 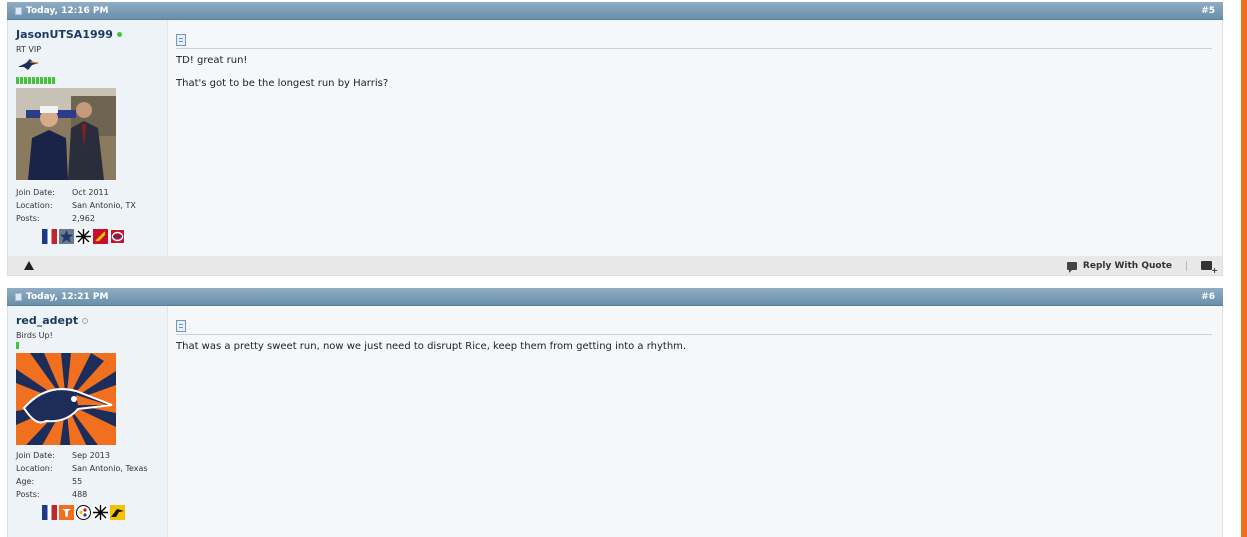 What do you see at coordinates (615, 266) in the screenshot?
I see `post-footer: Reply With Quote` at bounding box center [615, 266].